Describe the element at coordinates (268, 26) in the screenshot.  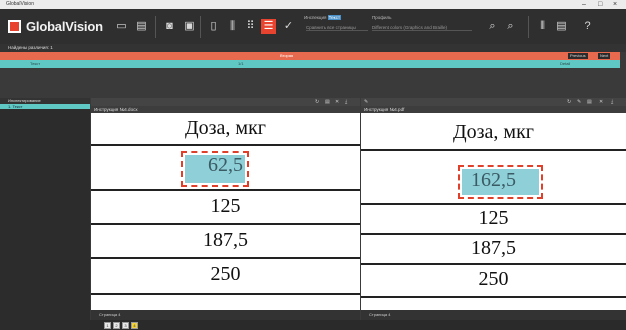
I see `list-view-icon: ☰` at that location.